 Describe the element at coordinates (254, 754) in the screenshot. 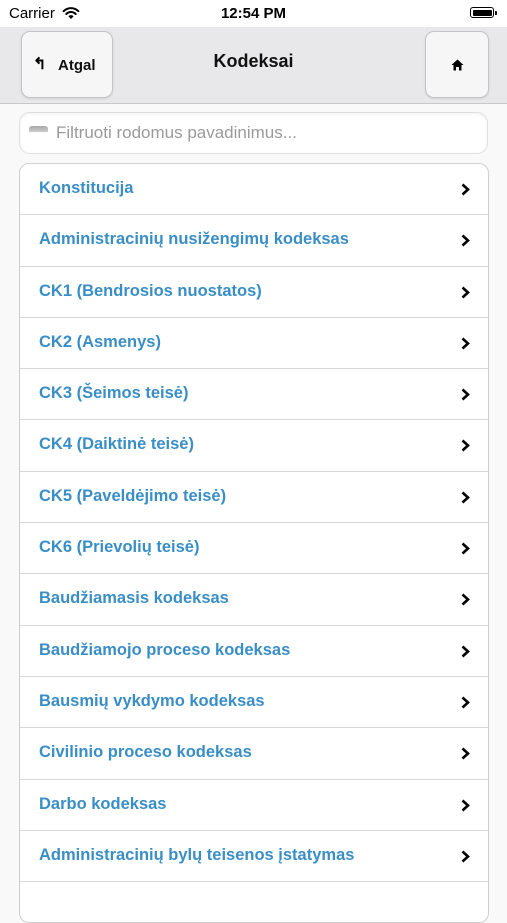

I see `list-item: Civilinio proceso kodeksas` at that location.